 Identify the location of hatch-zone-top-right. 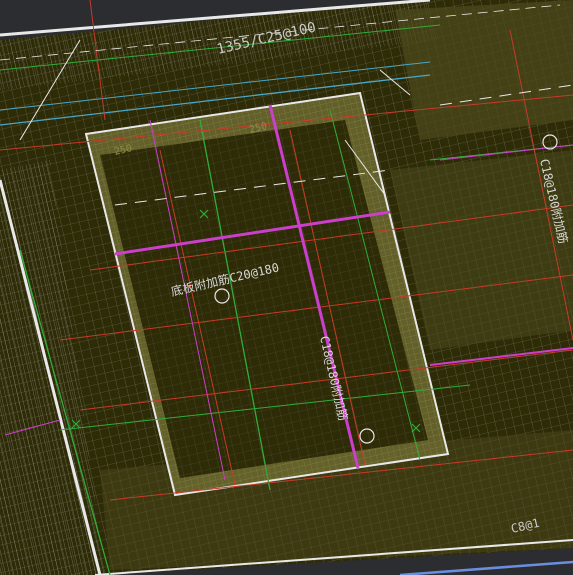
(484, 70).